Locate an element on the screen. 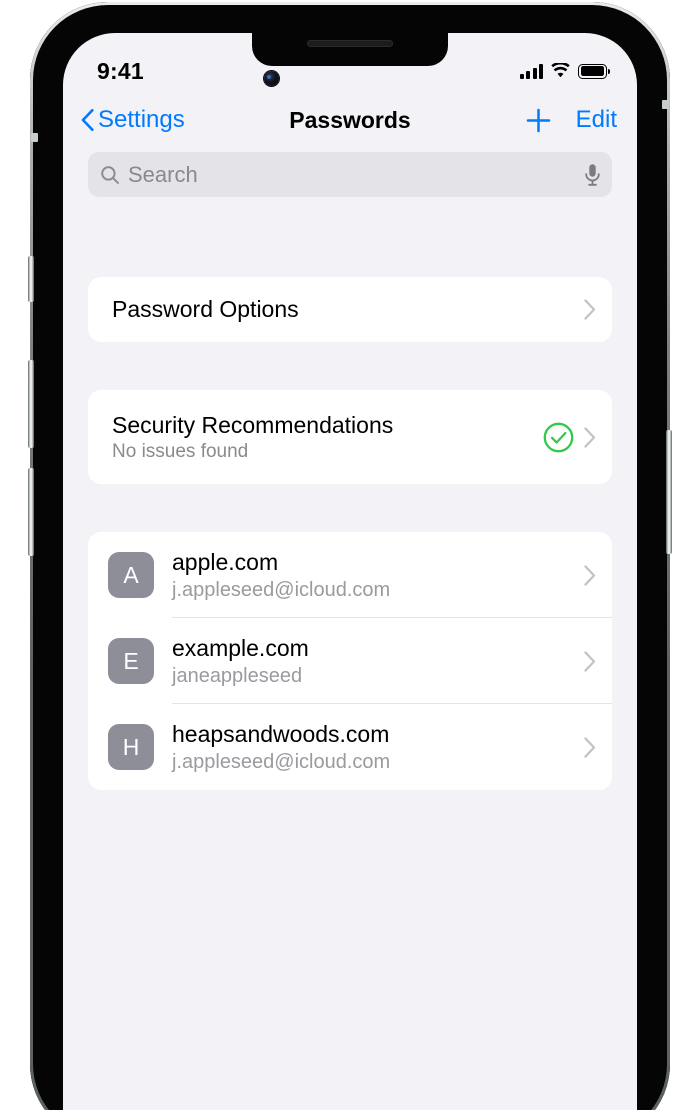 Image resolution: width=700 pixels, height=1110 pixels. avatar: E is located at coordinates (131, 661).